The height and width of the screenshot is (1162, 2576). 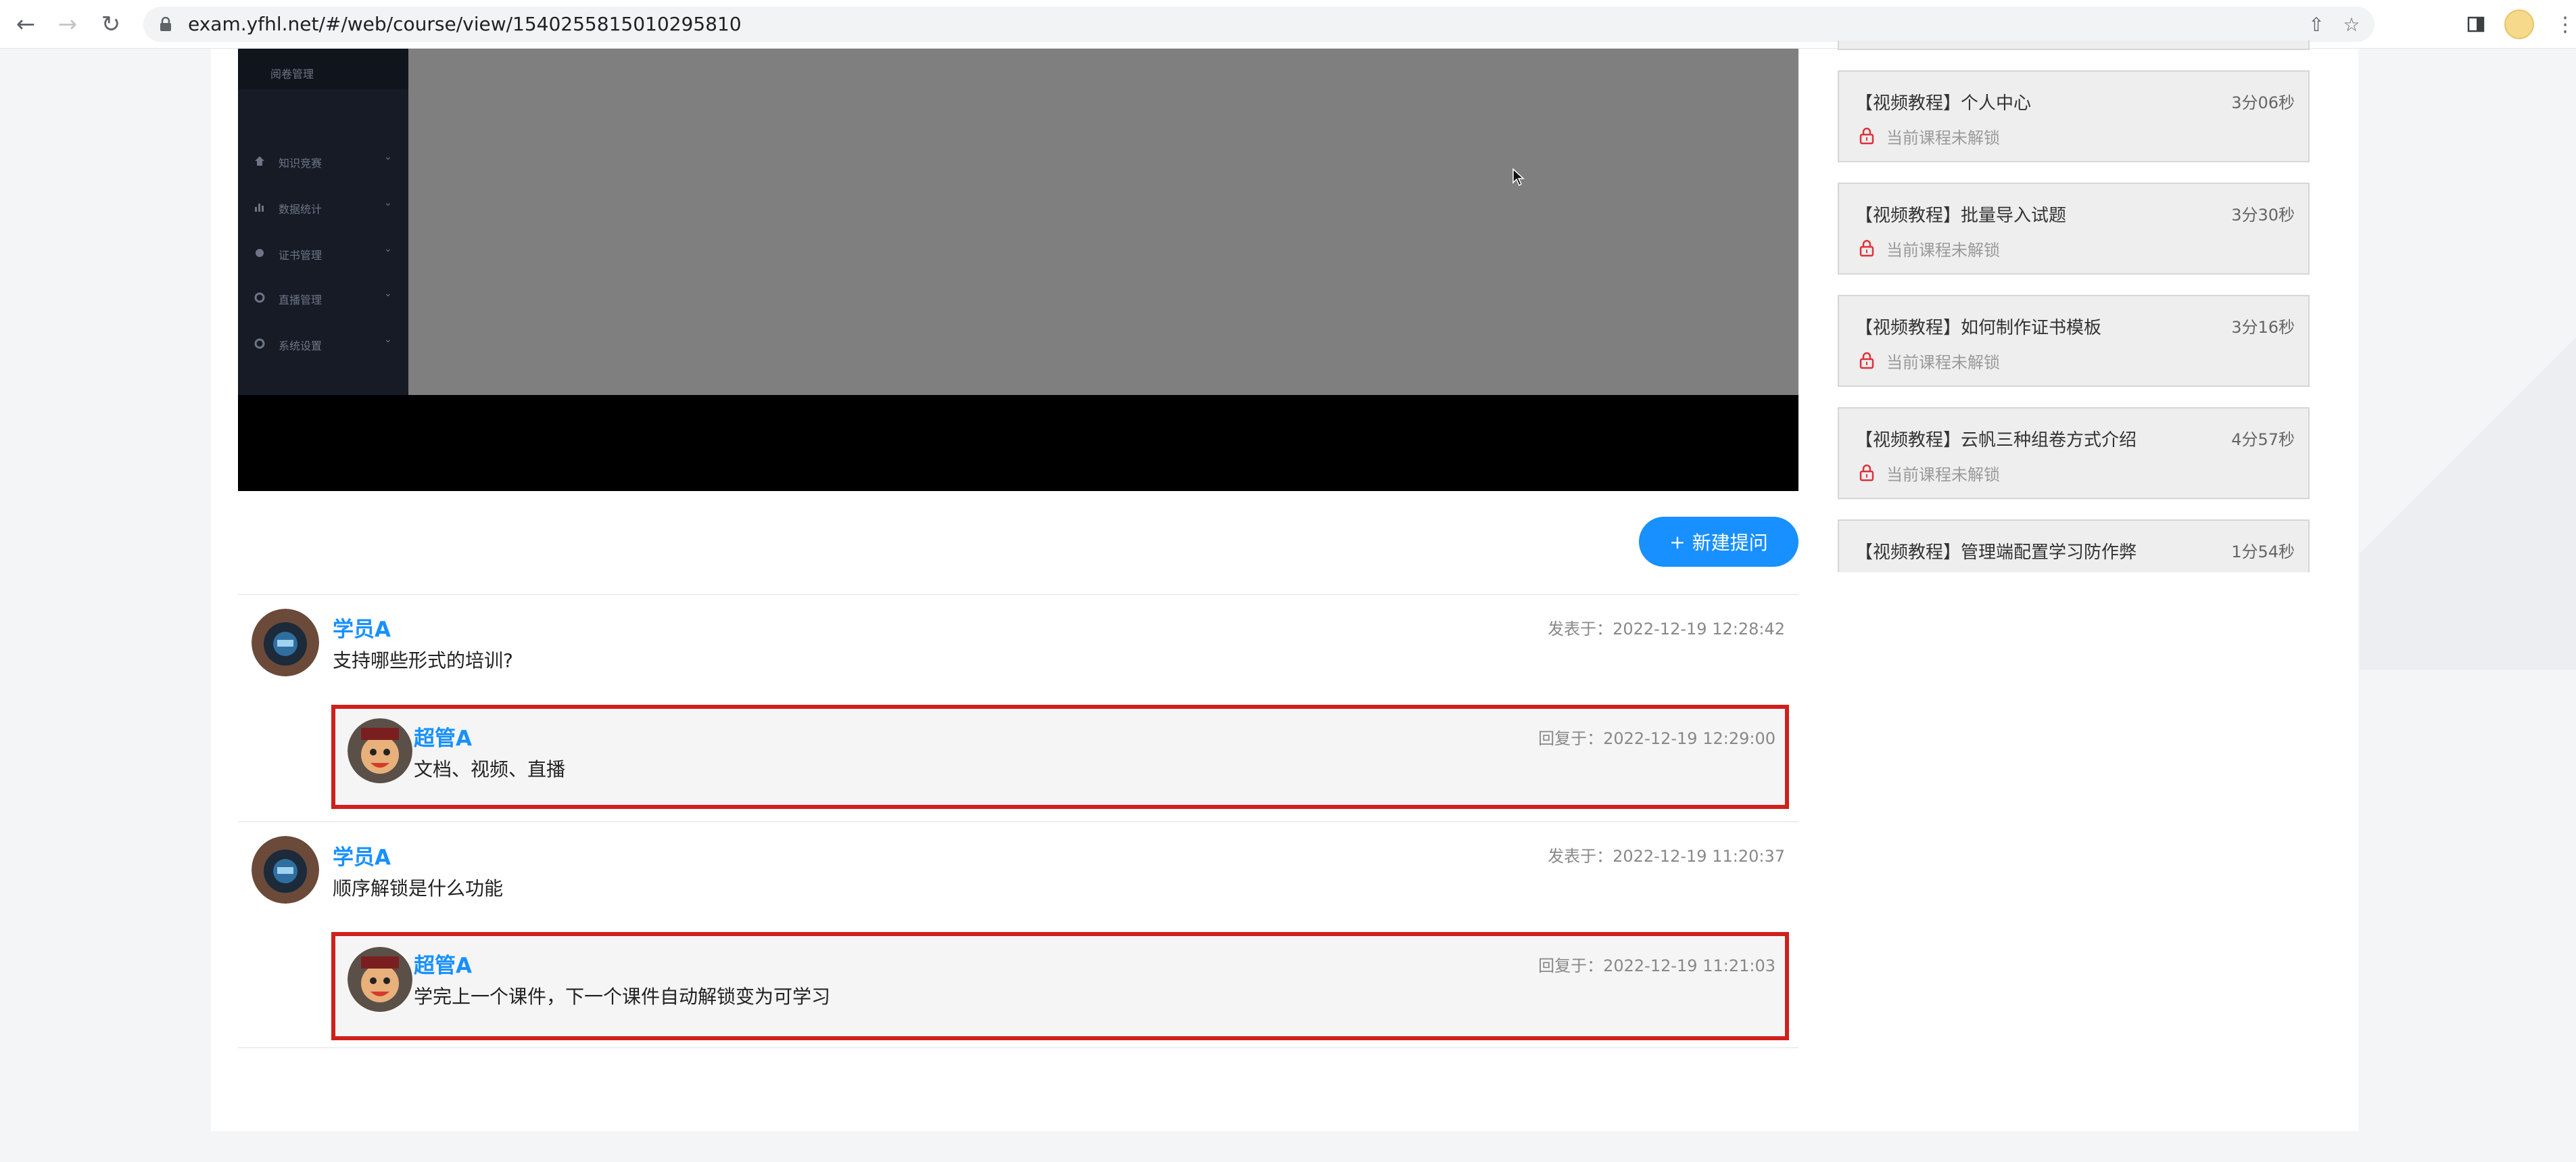 What do you see at coordinates (2263, 439) in the screenshot?
I see `lesson-duration: 4分57秒` at bounding box center [2263, 439].